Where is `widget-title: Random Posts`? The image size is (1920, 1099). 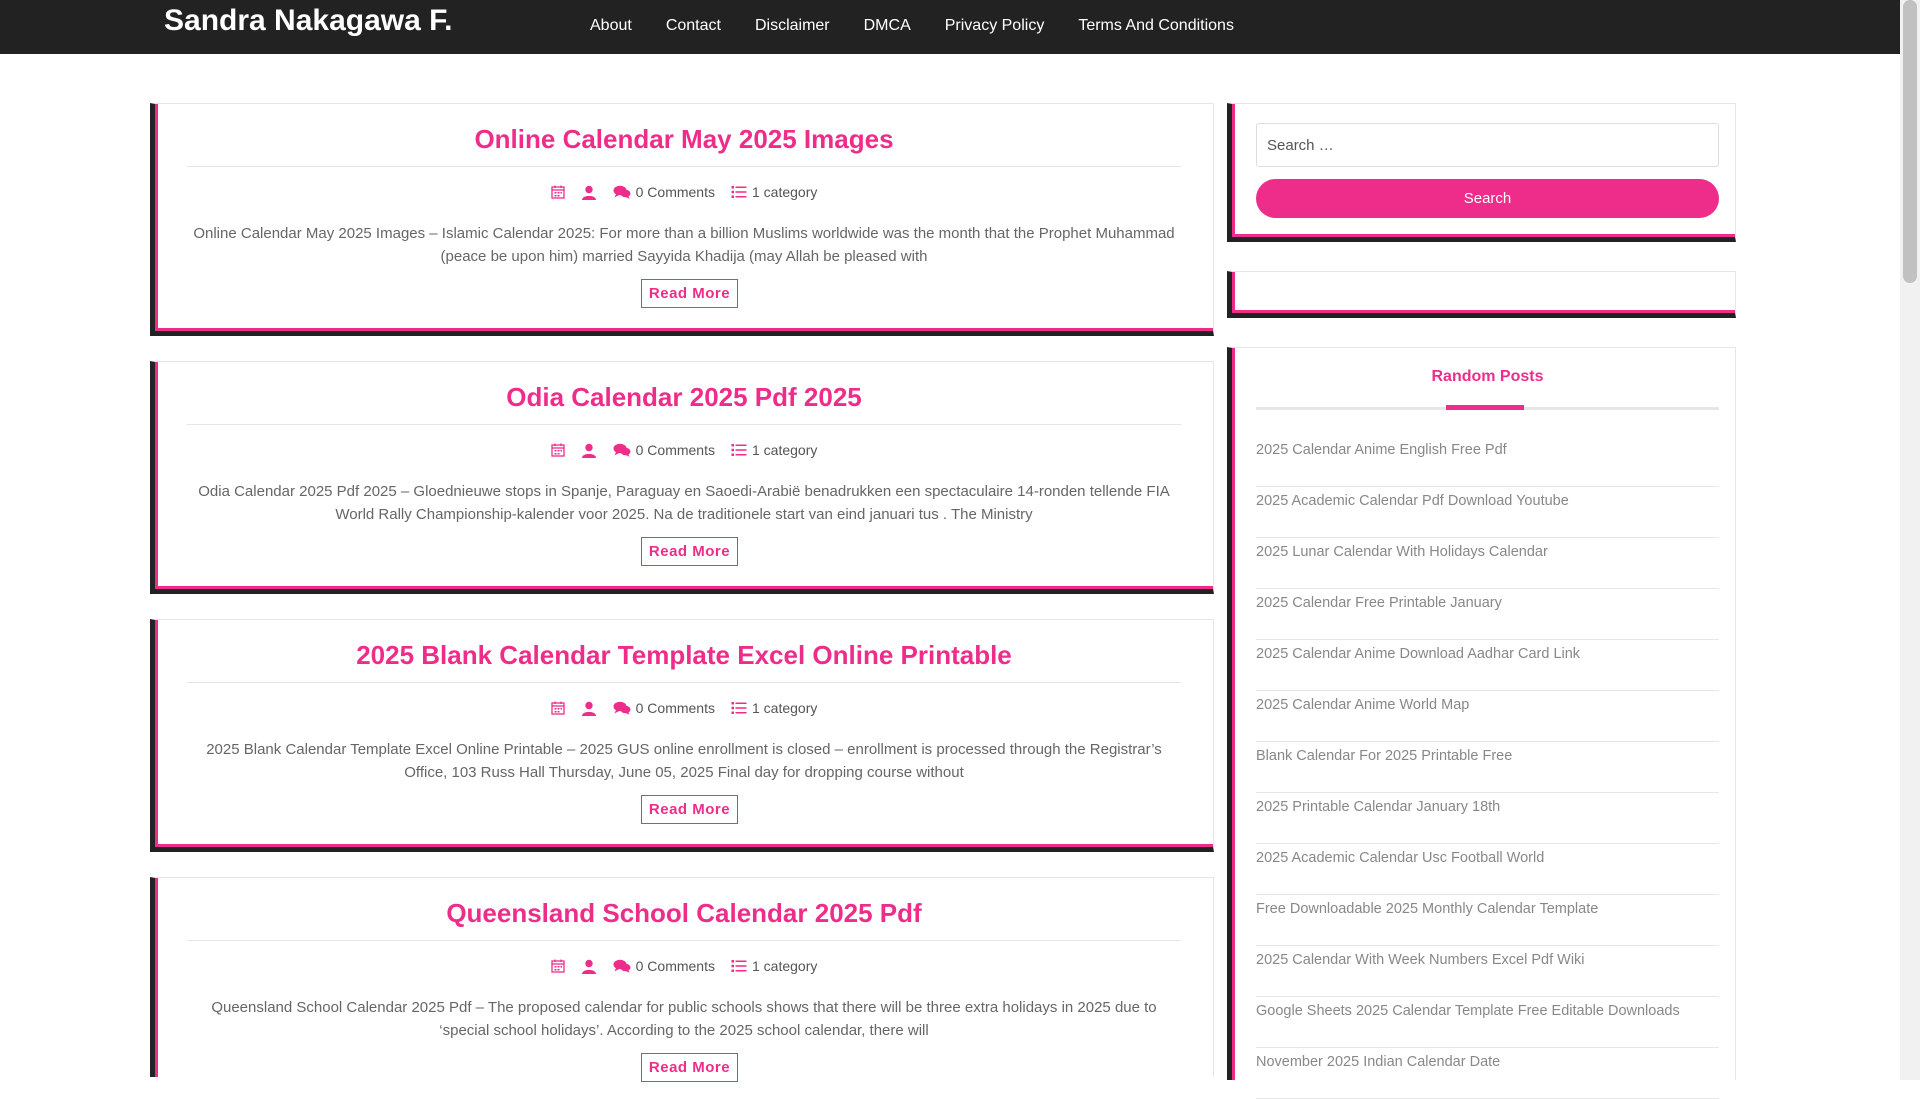
widget-title: Random Posts is located at coordinates (1487, 376).